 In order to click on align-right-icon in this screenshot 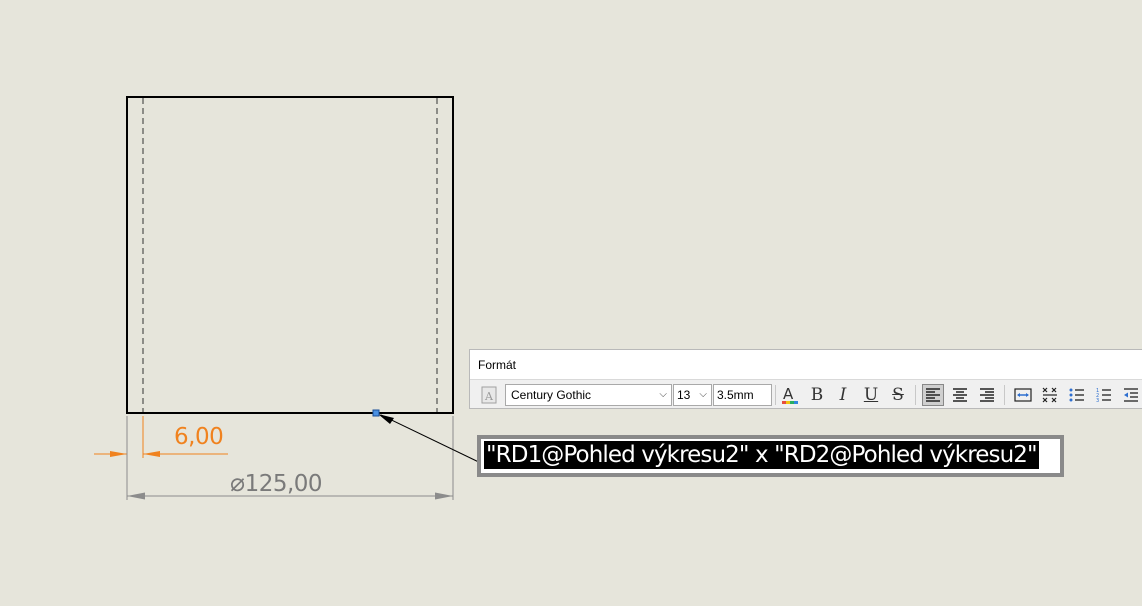, I will do `click(987, 395)`.